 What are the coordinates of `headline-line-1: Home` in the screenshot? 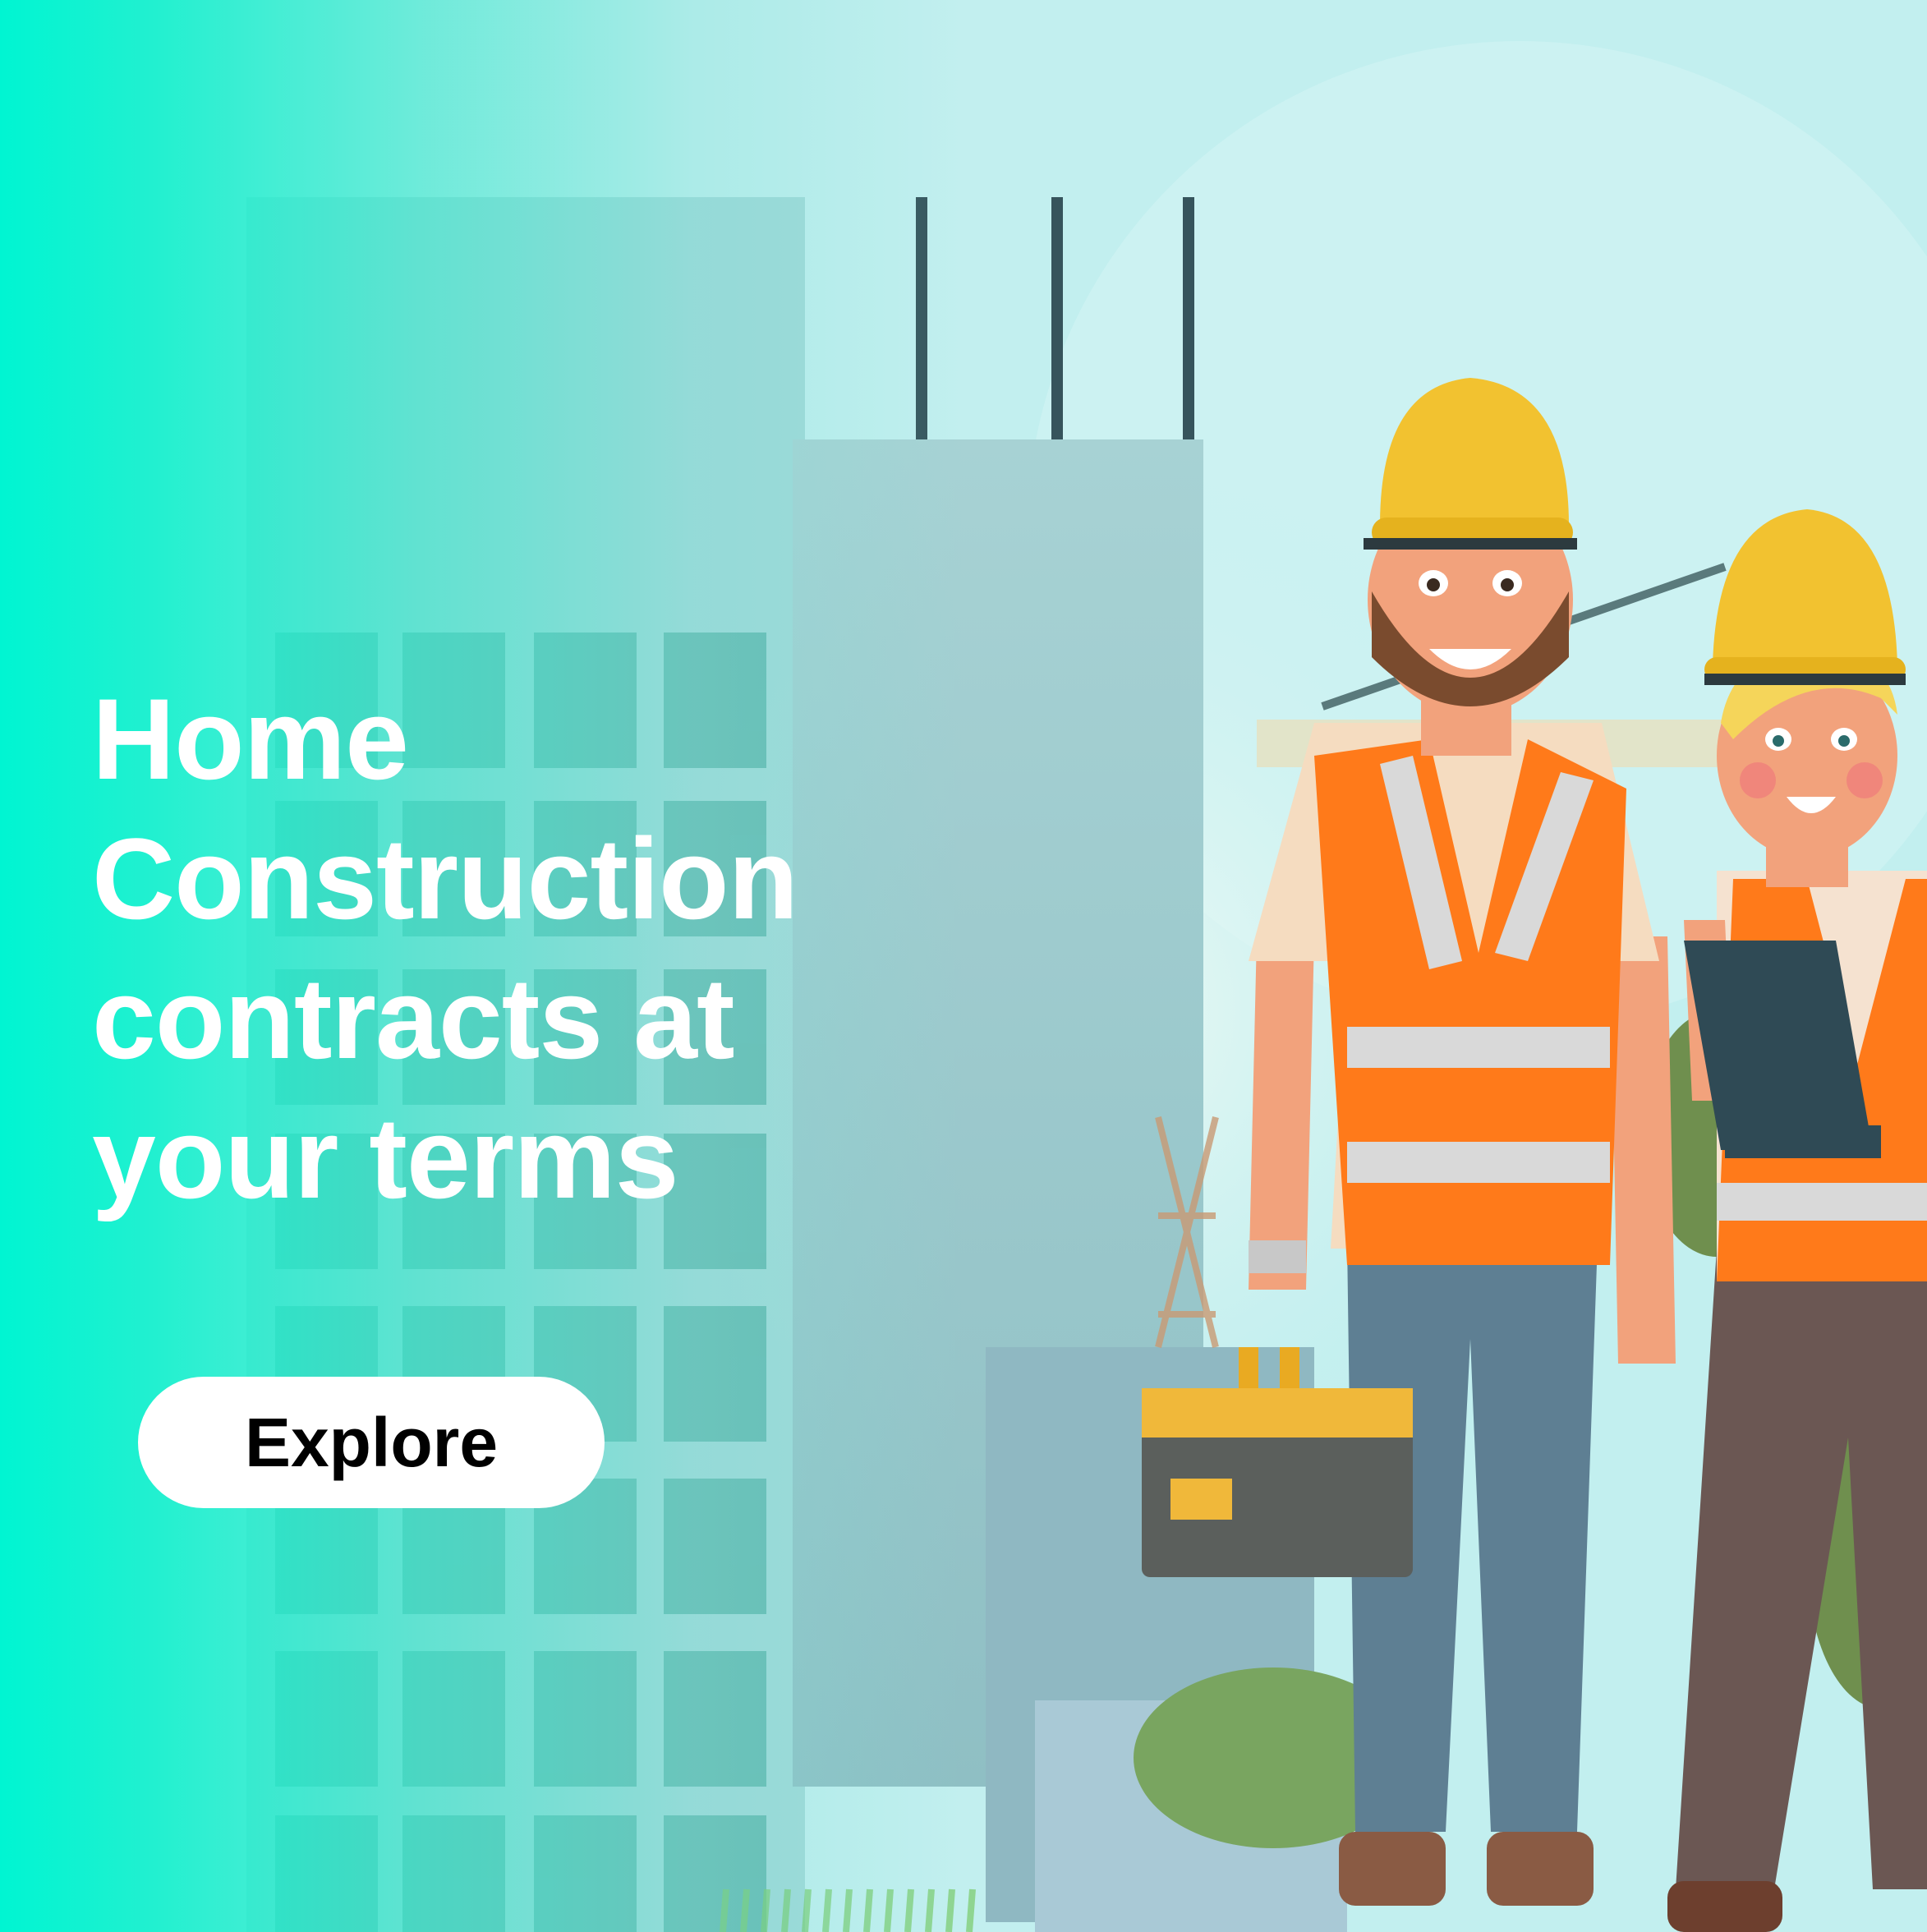 It's located at (250, 738).